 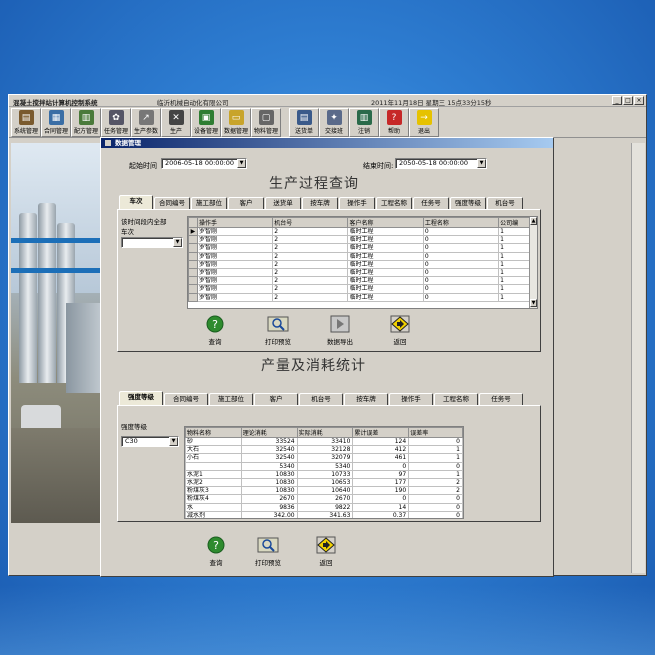 I want to click on toolbar-button: ✕ 生产, so click(x=176, y=122).